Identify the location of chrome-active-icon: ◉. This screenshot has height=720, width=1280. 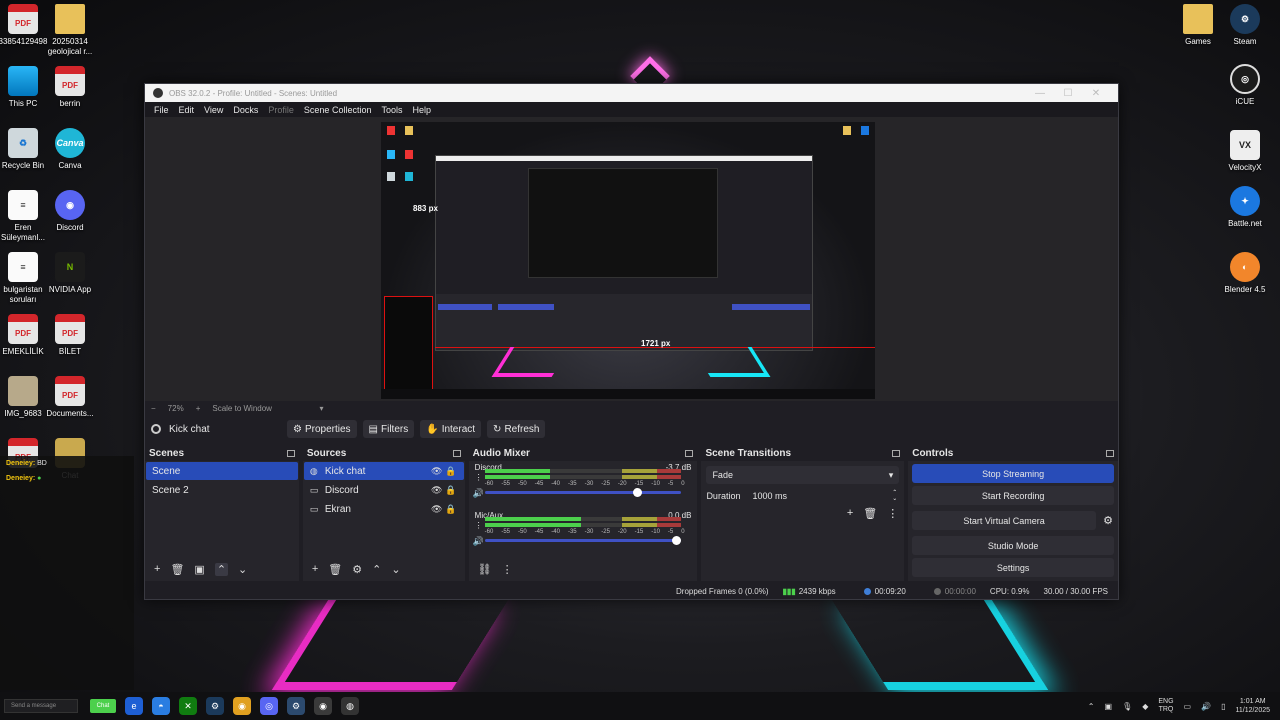
(323, 706).